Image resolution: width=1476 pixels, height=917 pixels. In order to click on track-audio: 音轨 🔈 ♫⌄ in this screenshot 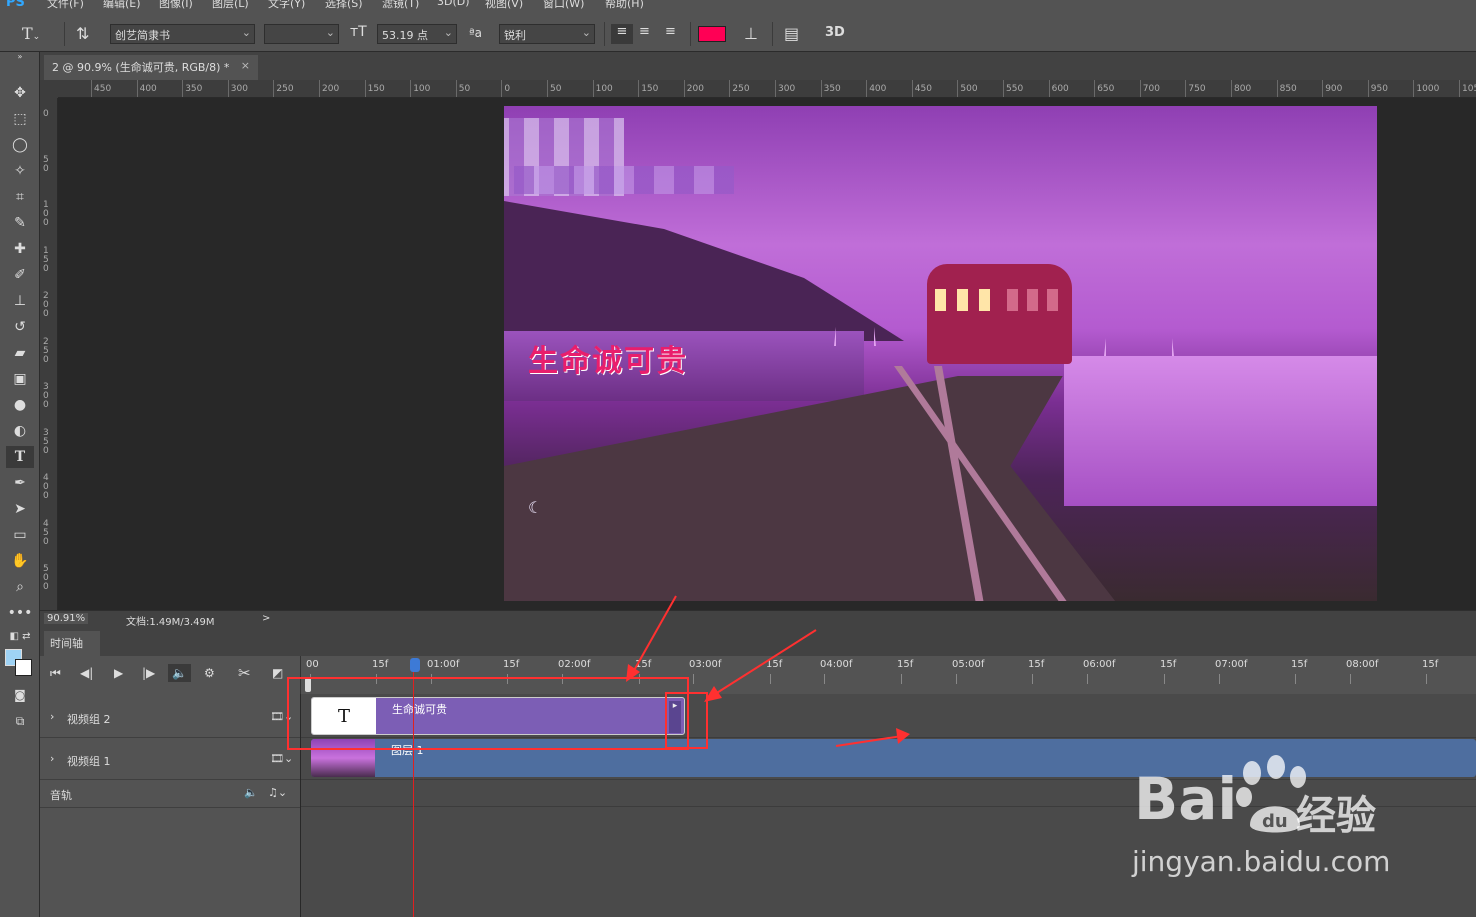, I will do `click(170, 794)`.